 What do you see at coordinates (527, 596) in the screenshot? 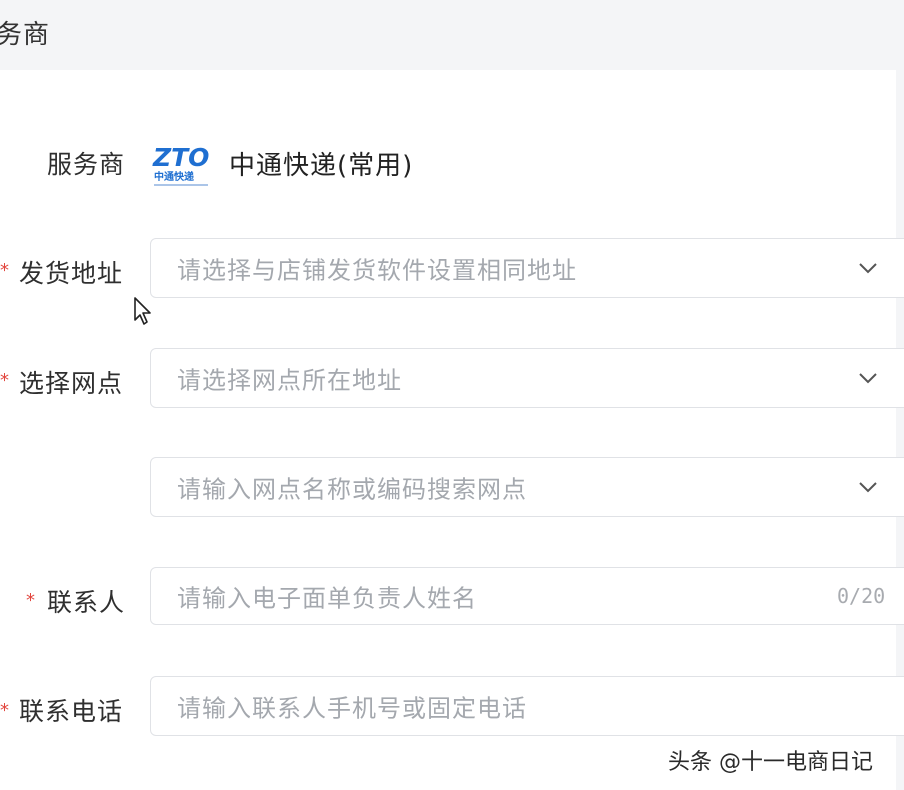
I see `contact-input: 请输入电子面单负责人姓名 0/20` at bounding box center [527, 596].